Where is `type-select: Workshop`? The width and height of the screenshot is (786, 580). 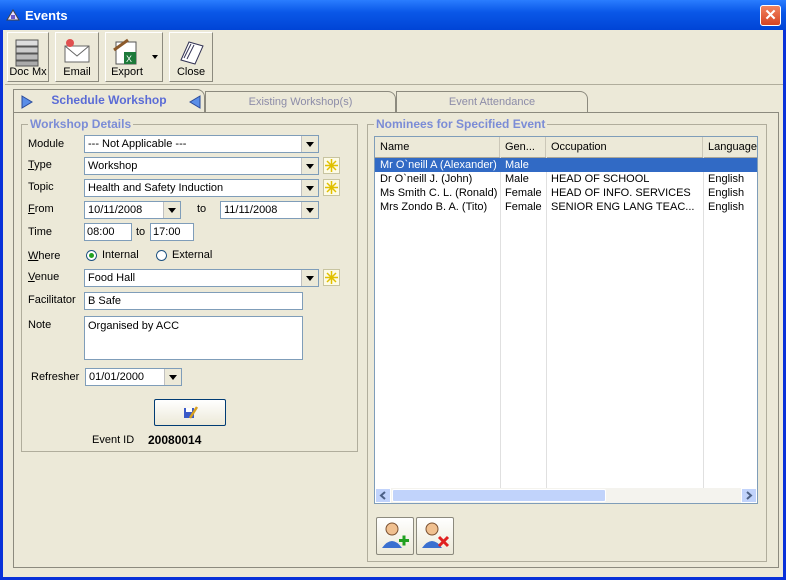 type-select: Workshop is located at coordinates (201, 166).